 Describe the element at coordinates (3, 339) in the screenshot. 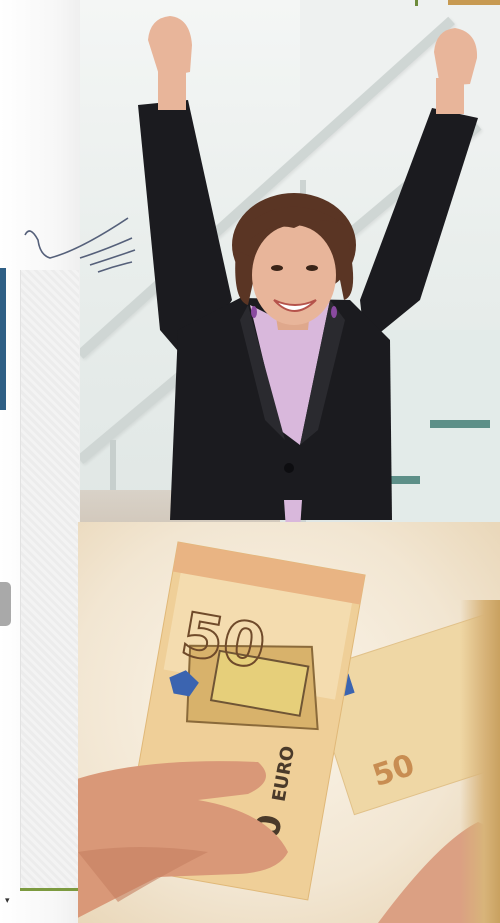

I see `blue-accent-tab` at that location.